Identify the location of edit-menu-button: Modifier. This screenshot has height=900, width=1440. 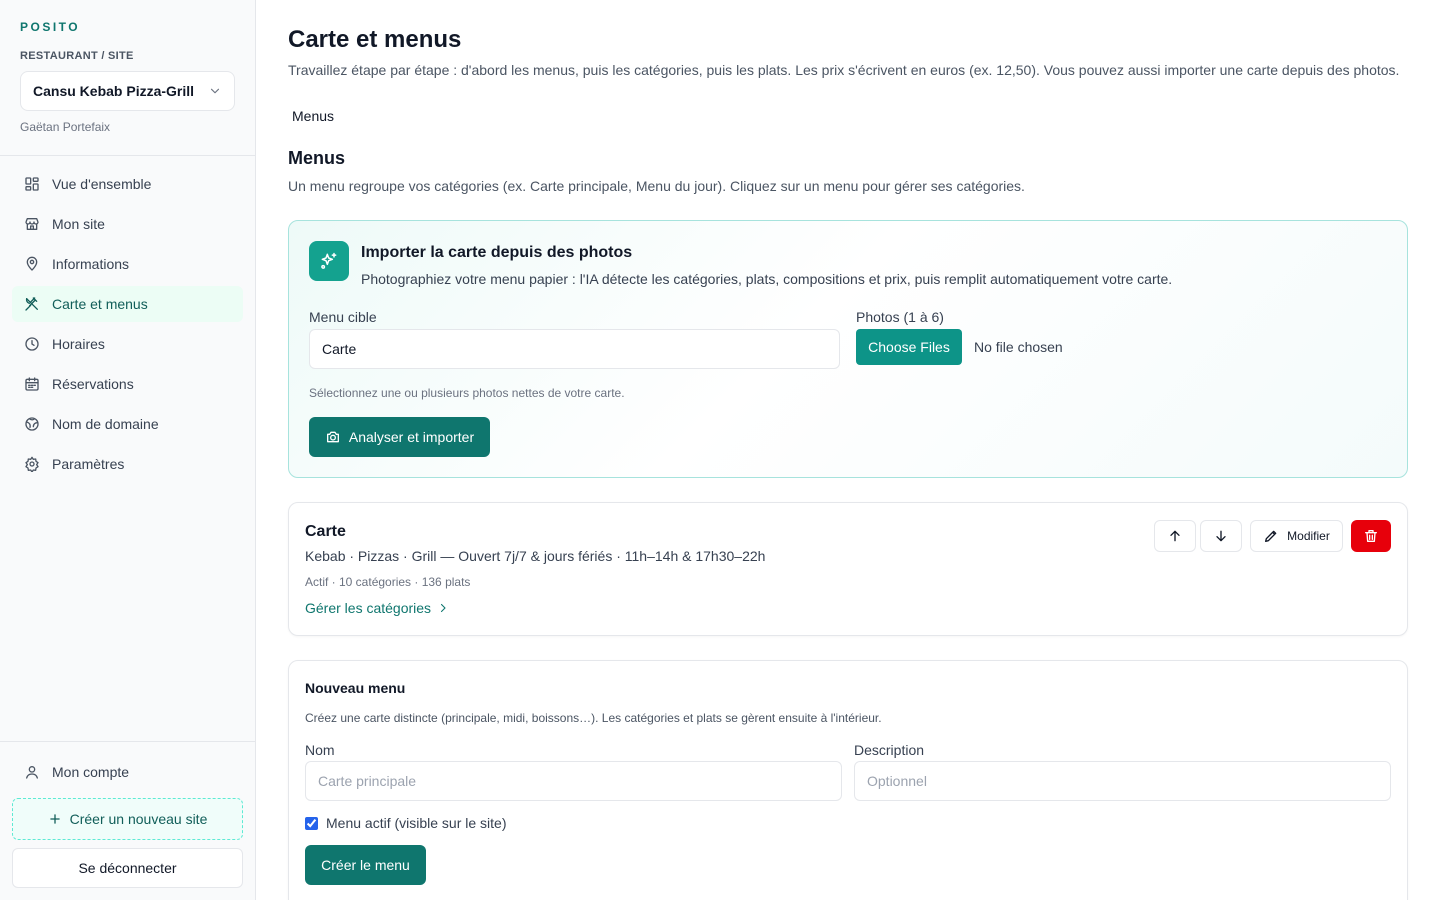
(1296, 536).